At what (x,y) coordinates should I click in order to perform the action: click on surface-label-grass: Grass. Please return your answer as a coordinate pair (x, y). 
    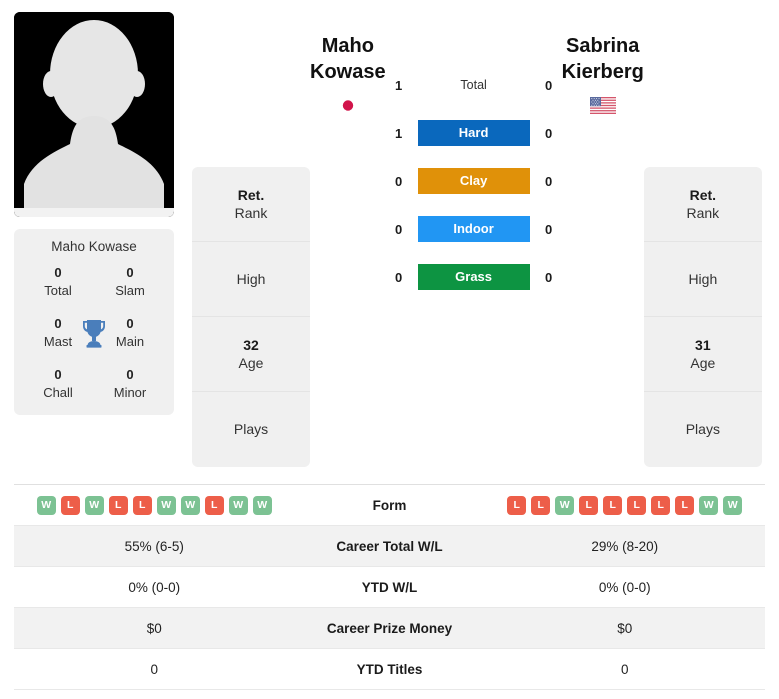
    Looking at the image, I should click on (473, 277).